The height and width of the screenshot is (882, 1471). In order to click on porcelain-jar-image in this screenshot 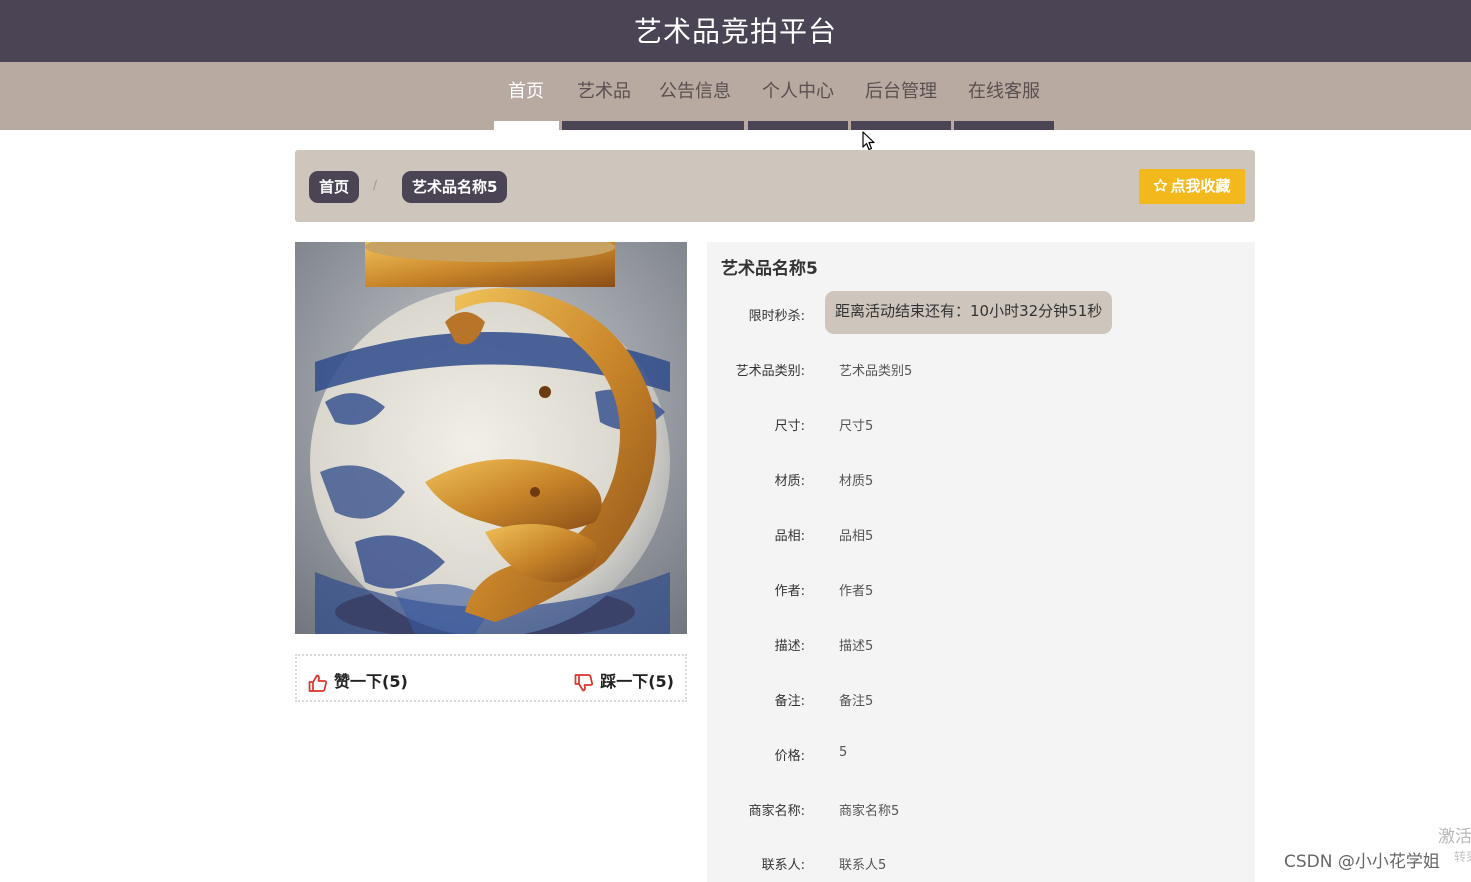, I will do `click(491, 438)`.